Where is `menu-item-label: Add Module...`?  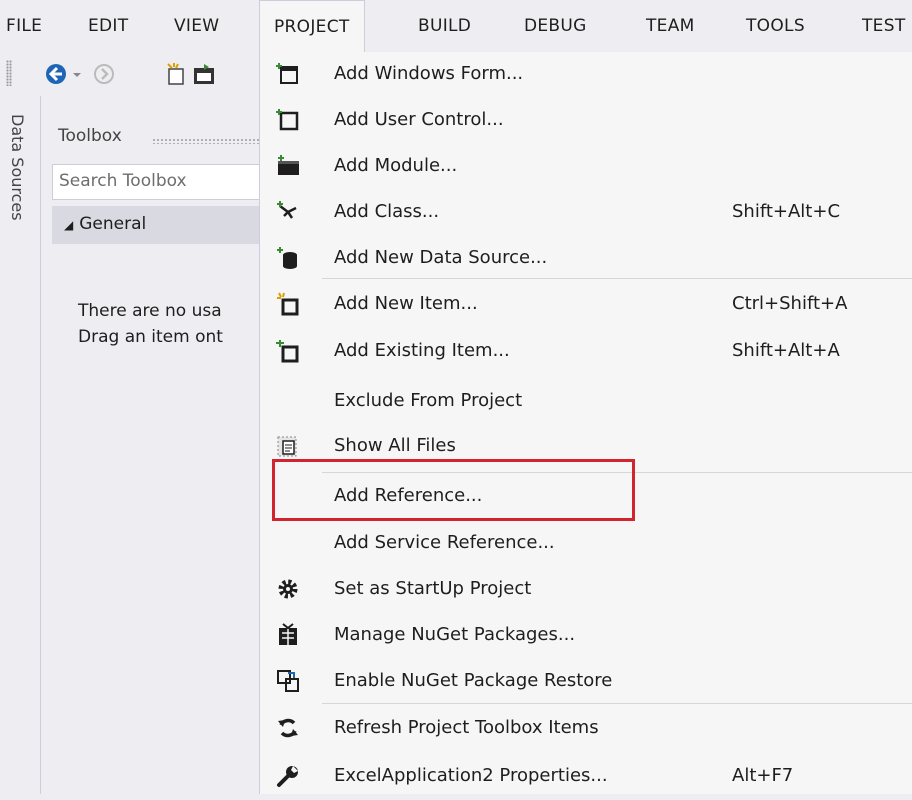 menu-item-label: Add Module... is located at coordinates (396, 165).